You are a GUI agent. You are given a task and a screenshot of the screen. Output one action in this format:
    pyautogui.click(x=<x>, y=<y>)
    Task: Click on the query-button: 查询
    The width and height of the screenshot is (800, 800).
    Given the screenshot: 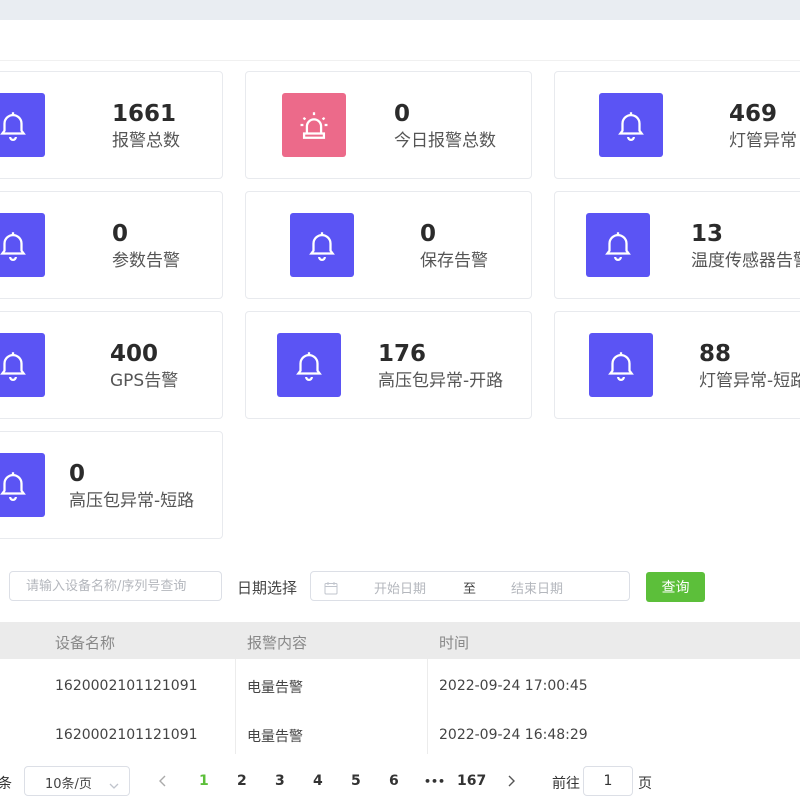 What is the action you would take?
    pyautogui.click(x=675, y=587)
    